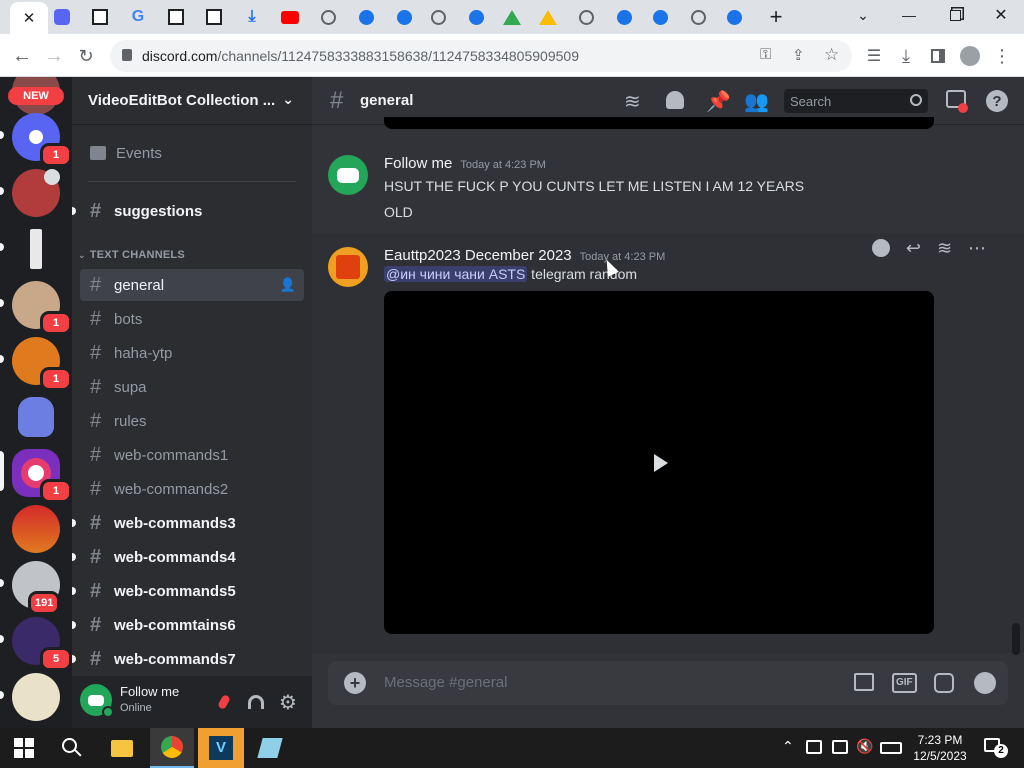  Describe the element at coordinates (54, 56) in the screenshot. I see `forward-button: →` at that location.